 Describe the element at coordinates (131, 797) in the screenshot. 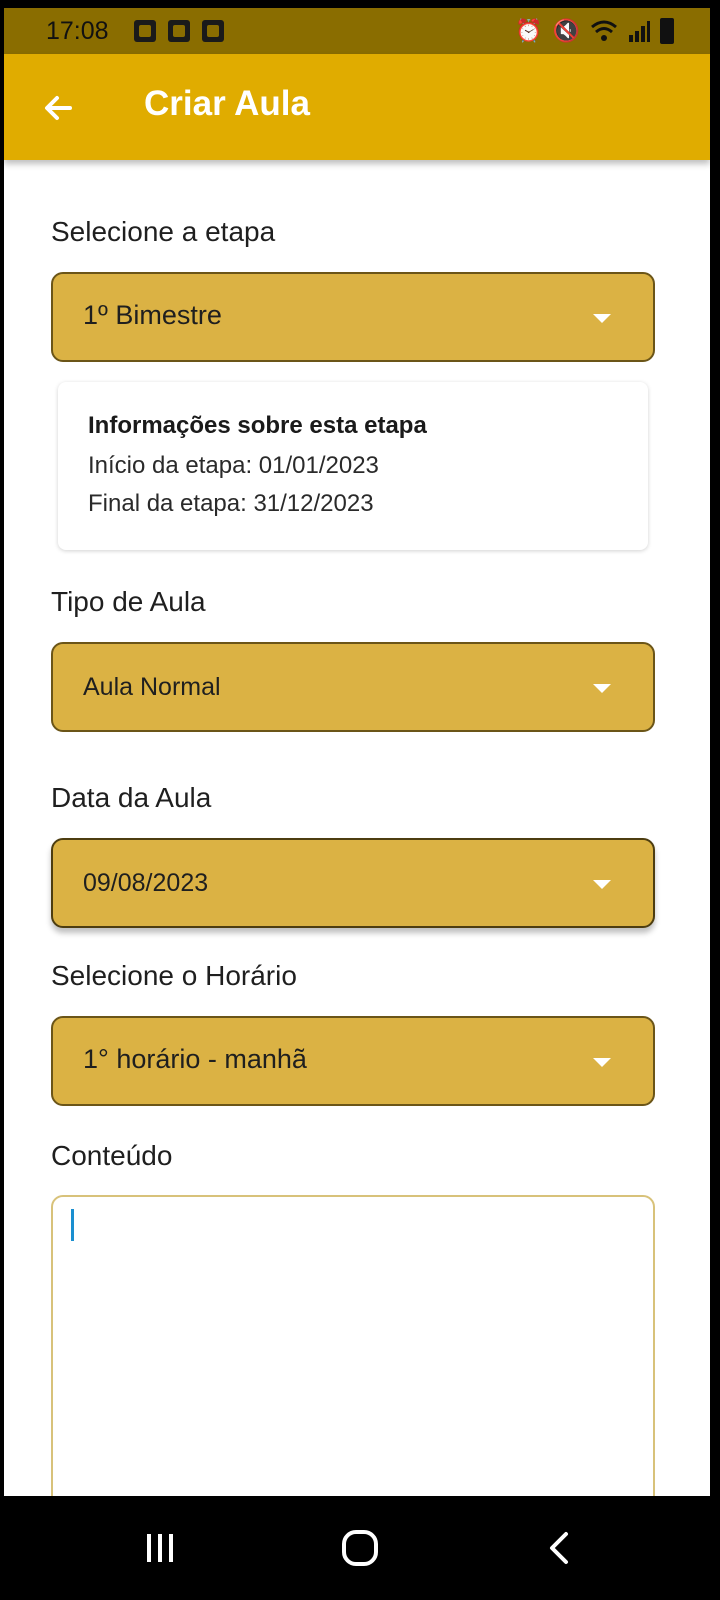

I see `data-label: Data da Aula` at that location.